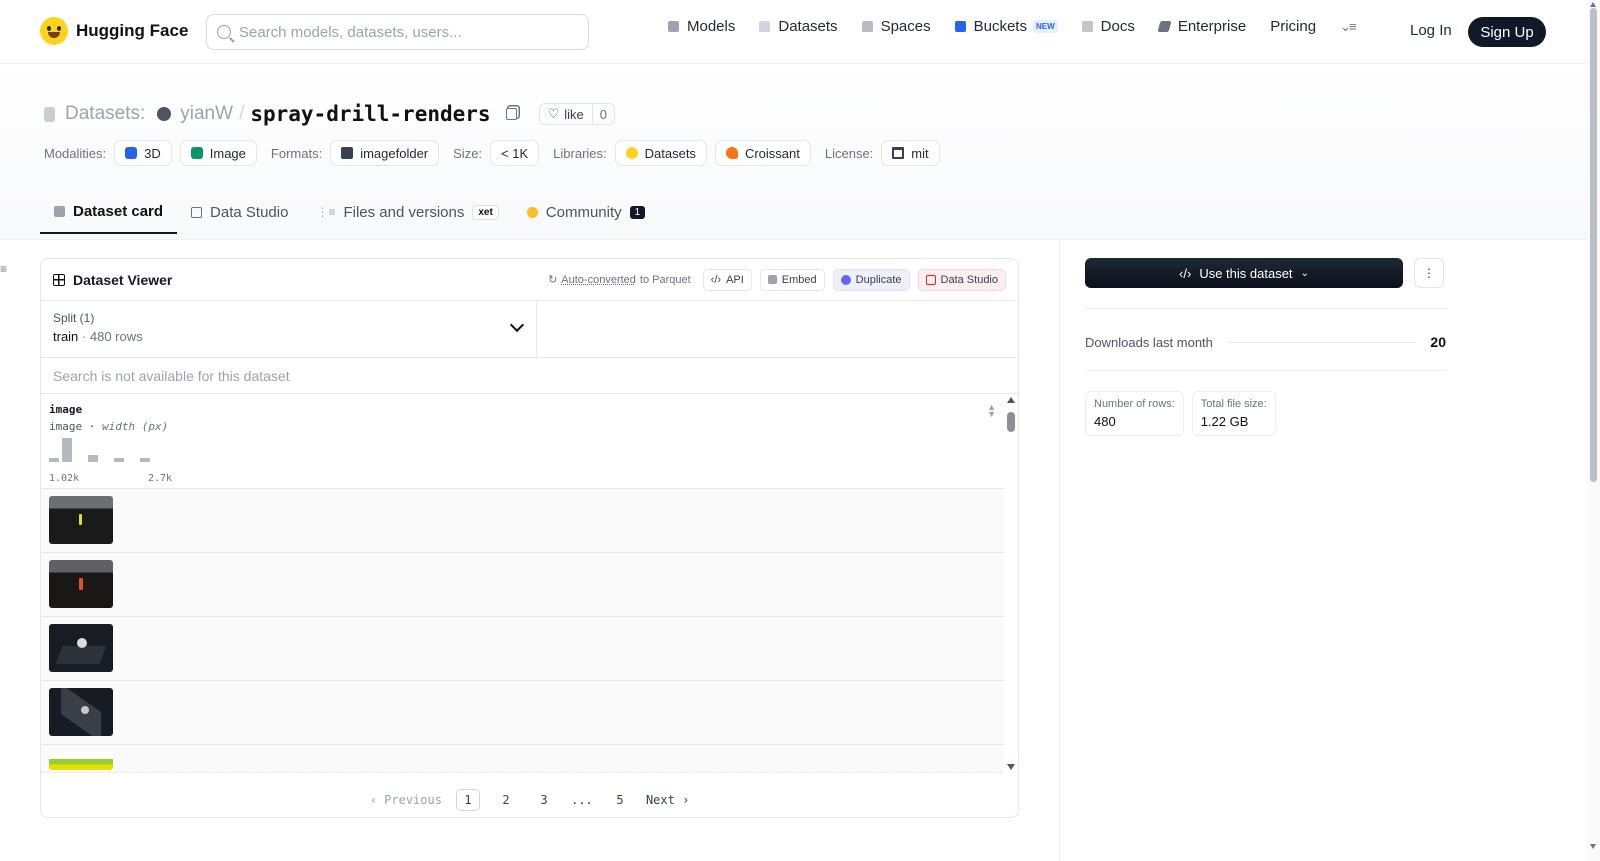  Describe the element at coordinates (961, 279) in the screenshot. I see `data-studio-button: Data Studio` at that location.